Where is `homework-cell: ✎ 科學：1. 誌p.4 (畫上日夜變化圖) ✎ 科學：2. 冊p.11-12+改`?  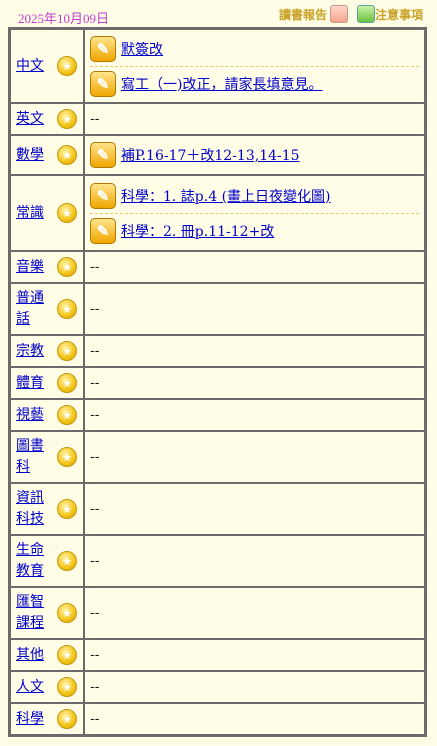 homework-cell: ✎ 科學：1. 誌p.4 (畫上日夜變化圖) ✎ 科學：2. 冊p.11-12+改 is located at coordinates (254, 213).